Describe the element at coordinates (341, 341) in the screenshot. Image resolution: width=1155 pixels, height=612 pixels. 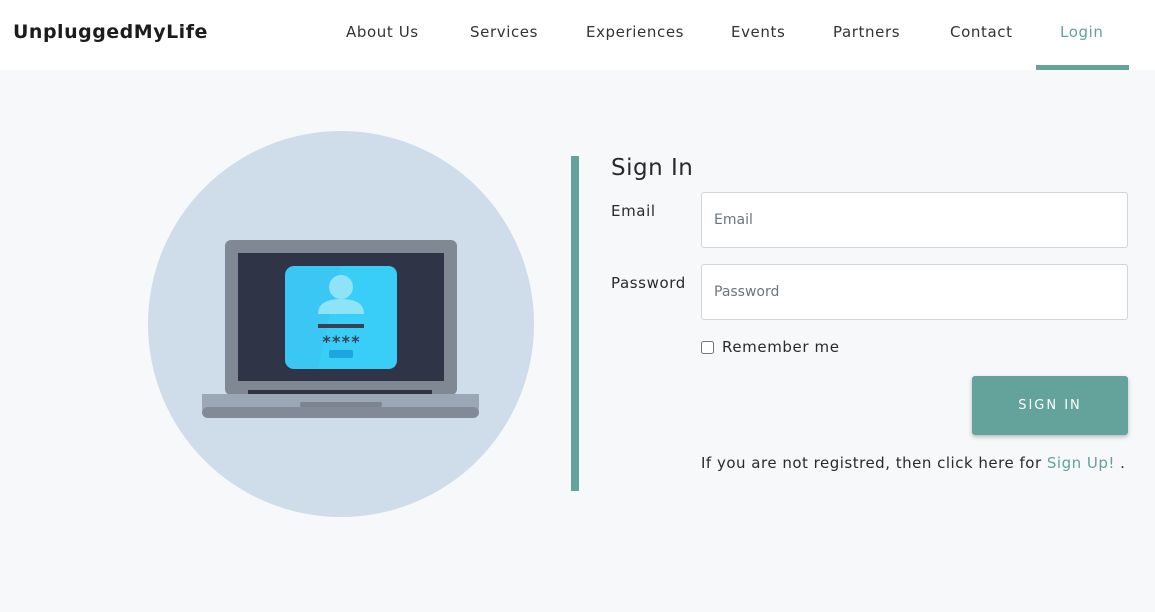
I see `password-mask-text: ****` at that location.